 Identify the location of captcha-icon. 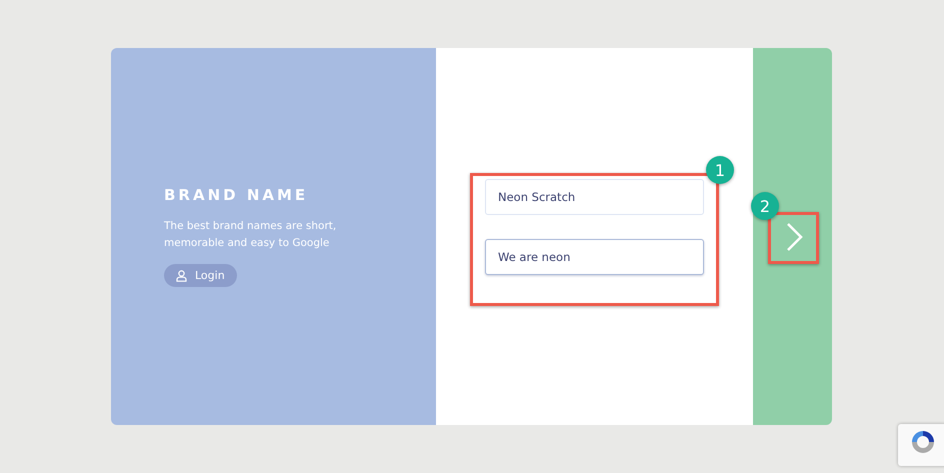
(923, 442).